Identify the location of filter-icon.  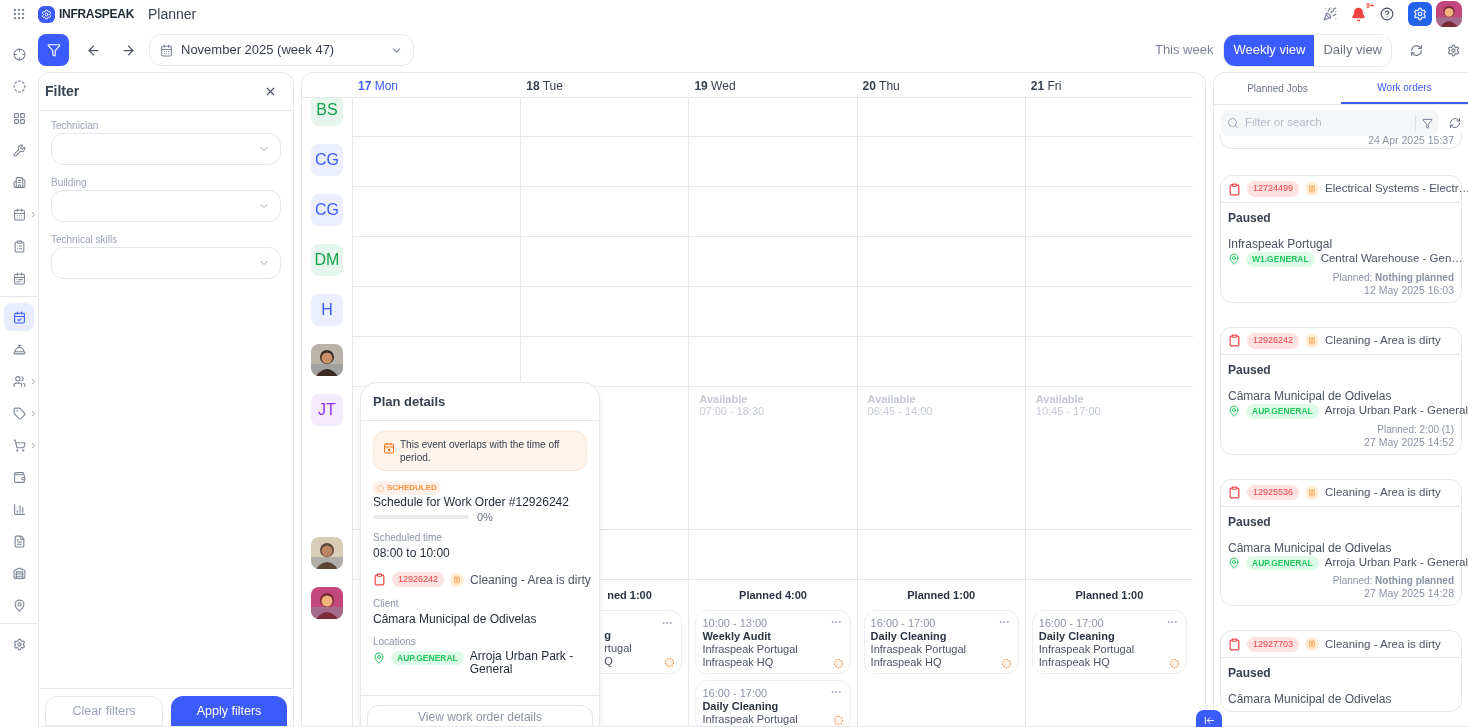
(1427, 123).